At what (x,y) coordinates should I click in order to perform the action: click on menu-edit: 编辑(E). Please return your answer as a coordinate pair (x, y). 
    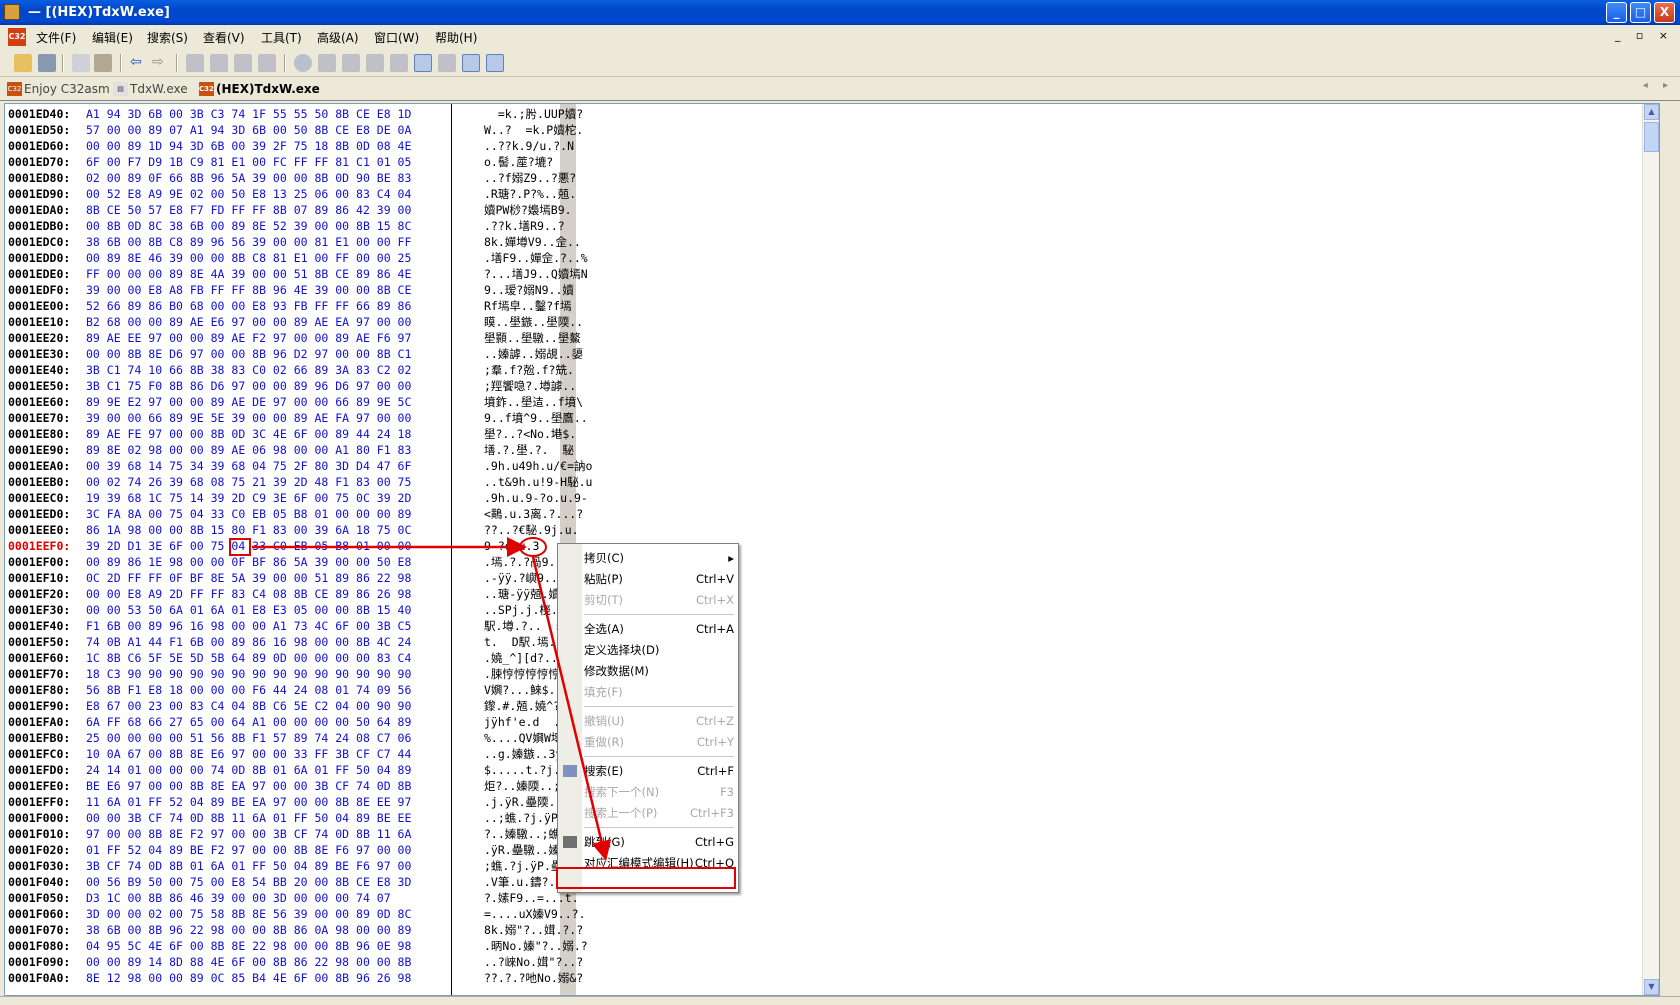
    Looking at the image, I should click on (112, 37).